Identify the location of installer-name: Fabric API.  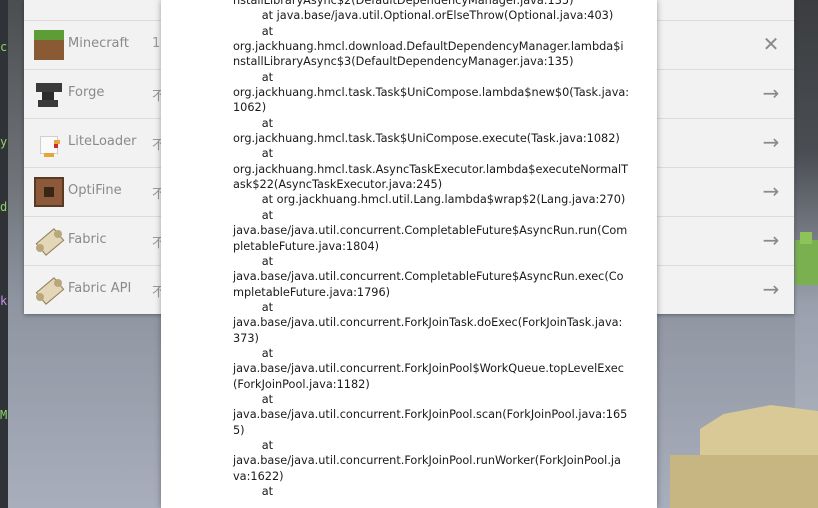
(100, 288).